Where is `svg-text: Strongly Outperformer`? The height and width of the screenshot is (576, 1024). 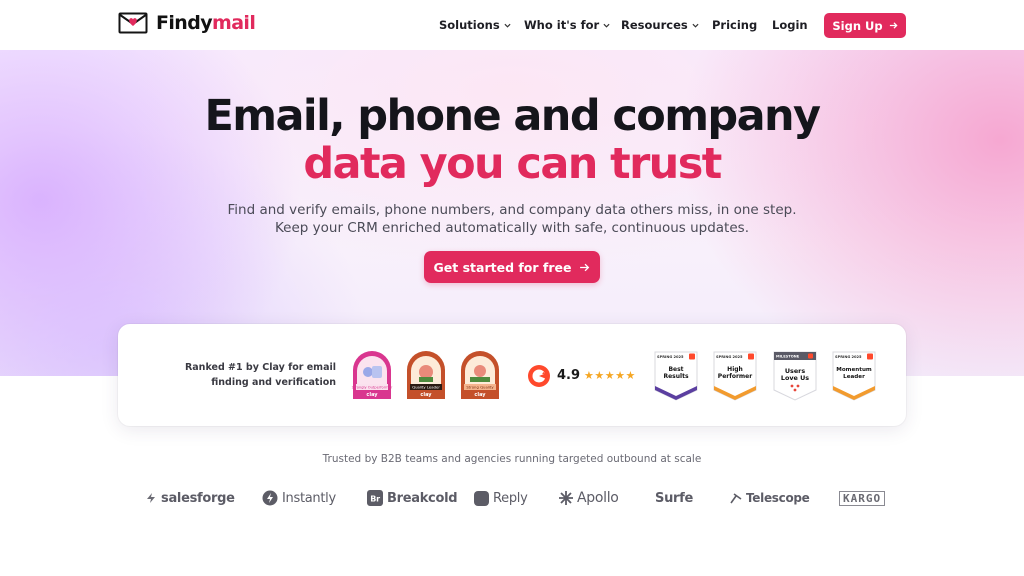
svg-text: Strongly Outperformer is located at coordinates (372, 388).